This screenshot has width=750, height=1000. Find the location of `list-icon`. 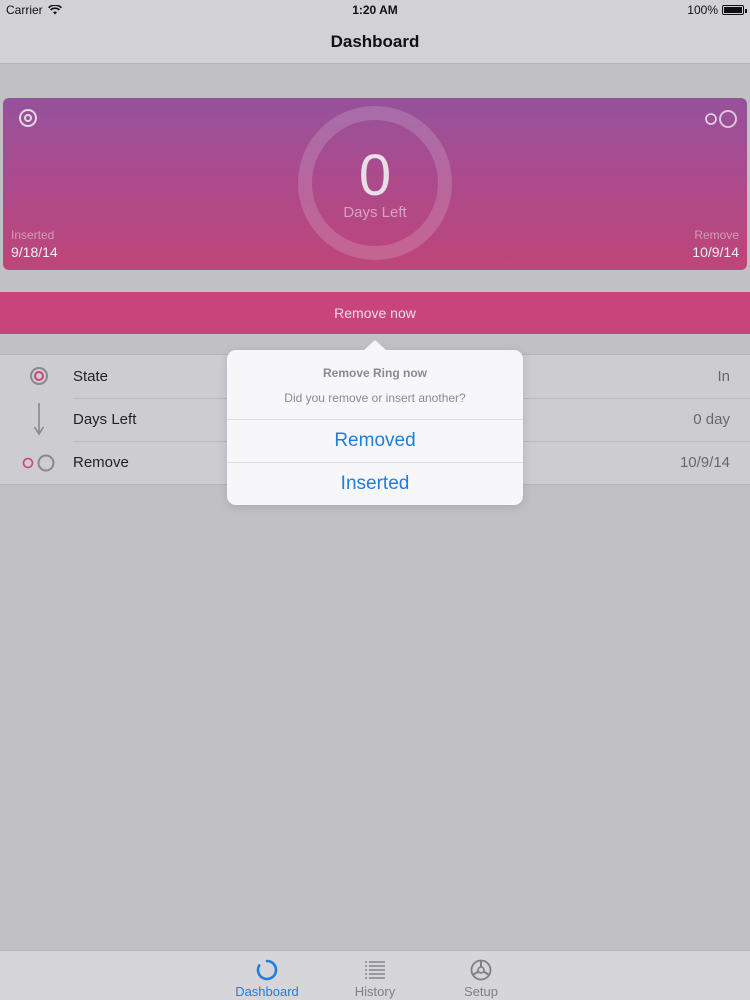

list-icon is located at coordinates (375, 970).